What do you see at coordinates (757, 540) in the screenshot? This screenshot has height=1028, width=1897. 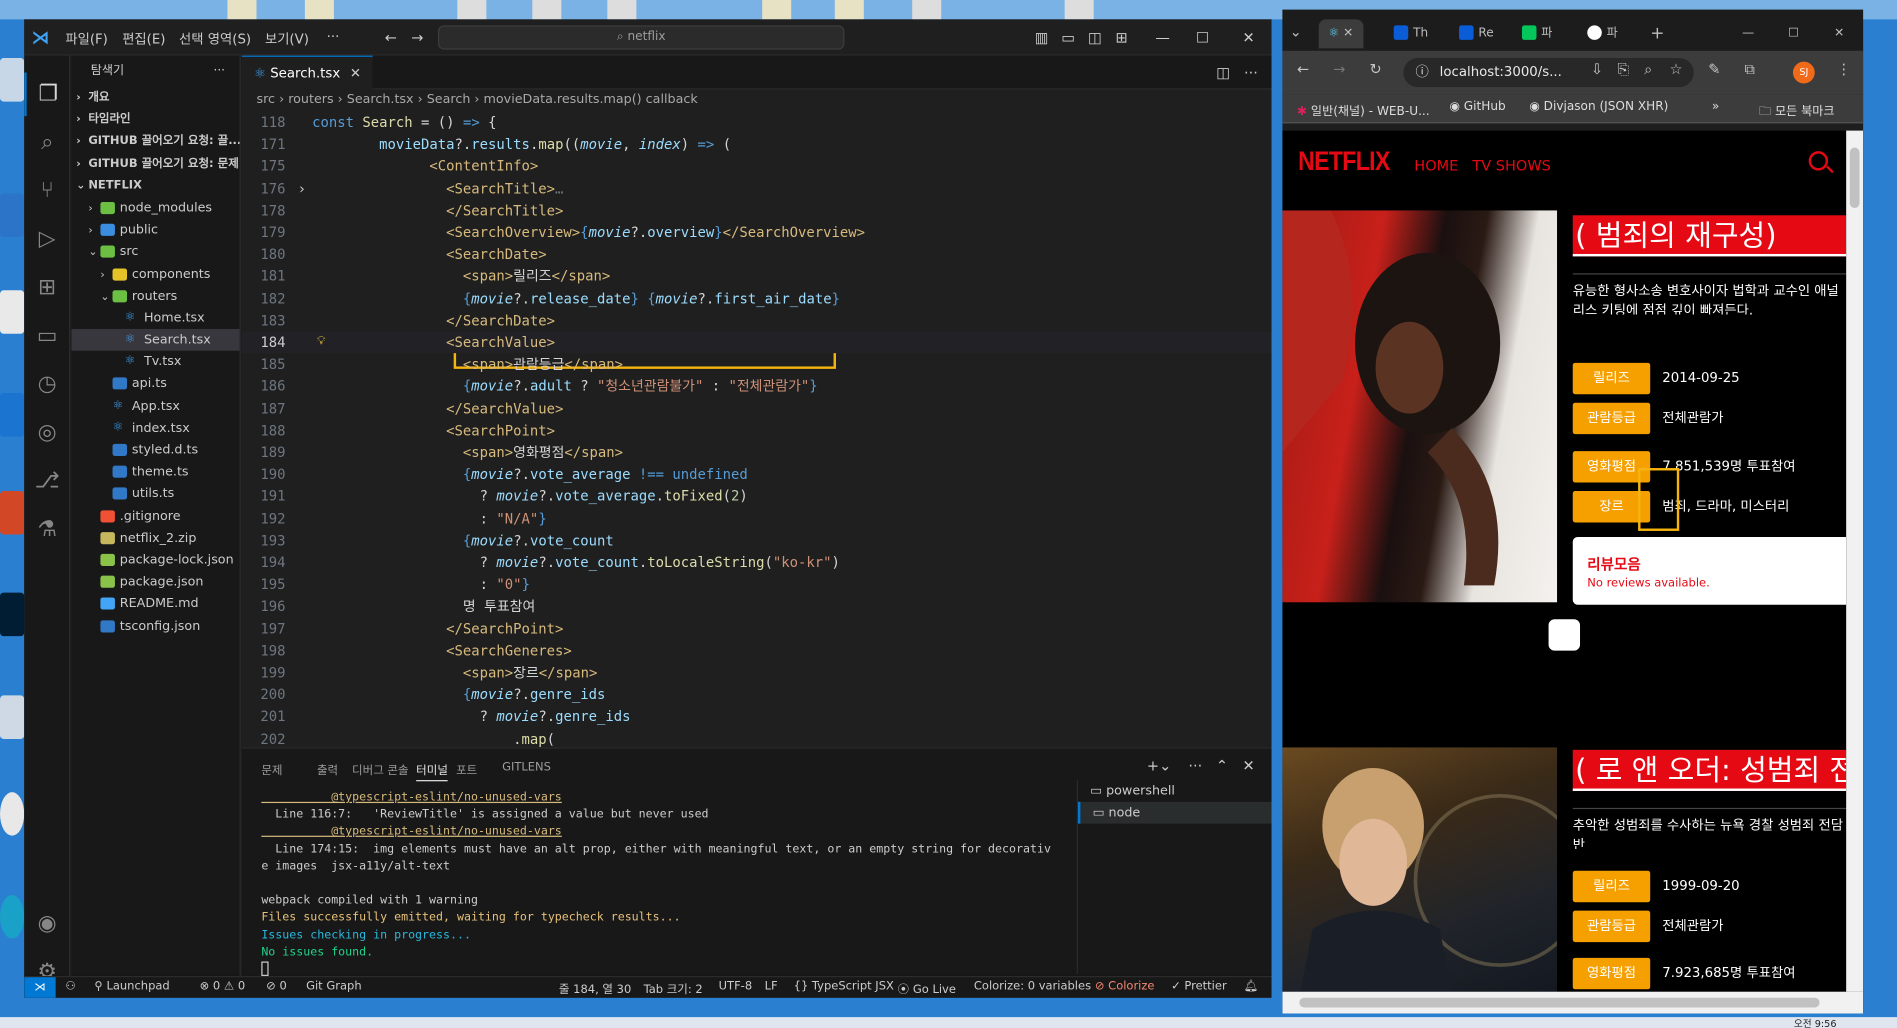 I see `code-line: 193 {movie?.vote_count` at bounding box center [757, 540].